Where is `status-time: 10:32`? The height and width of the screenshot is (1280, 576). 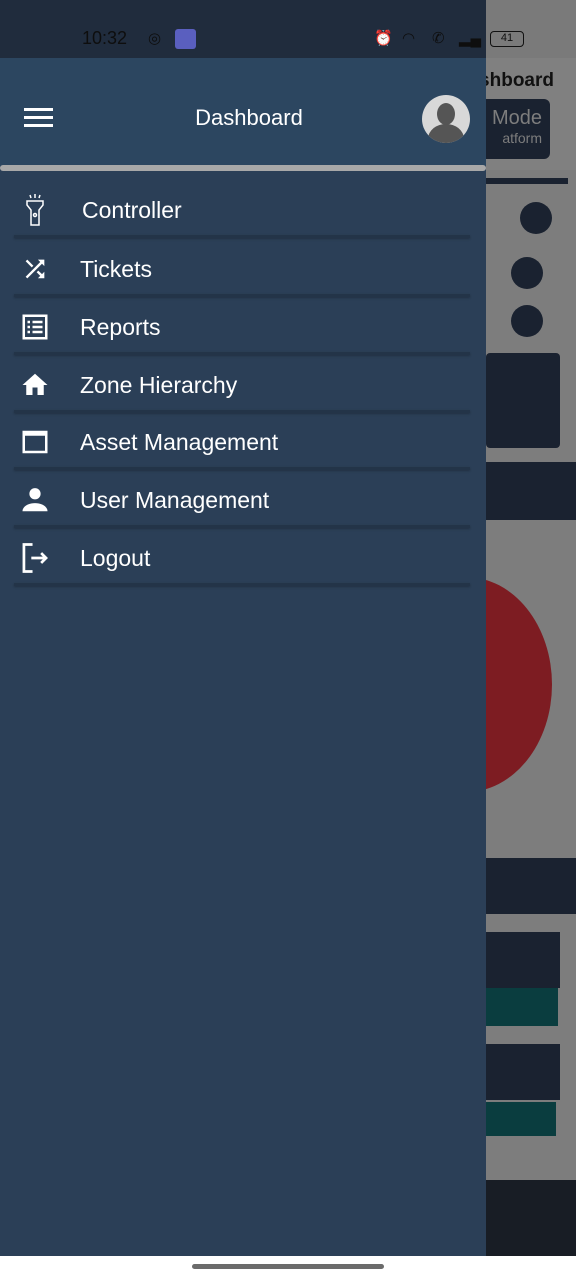
status-time: 10:32 is located at coordinates (105, 38).